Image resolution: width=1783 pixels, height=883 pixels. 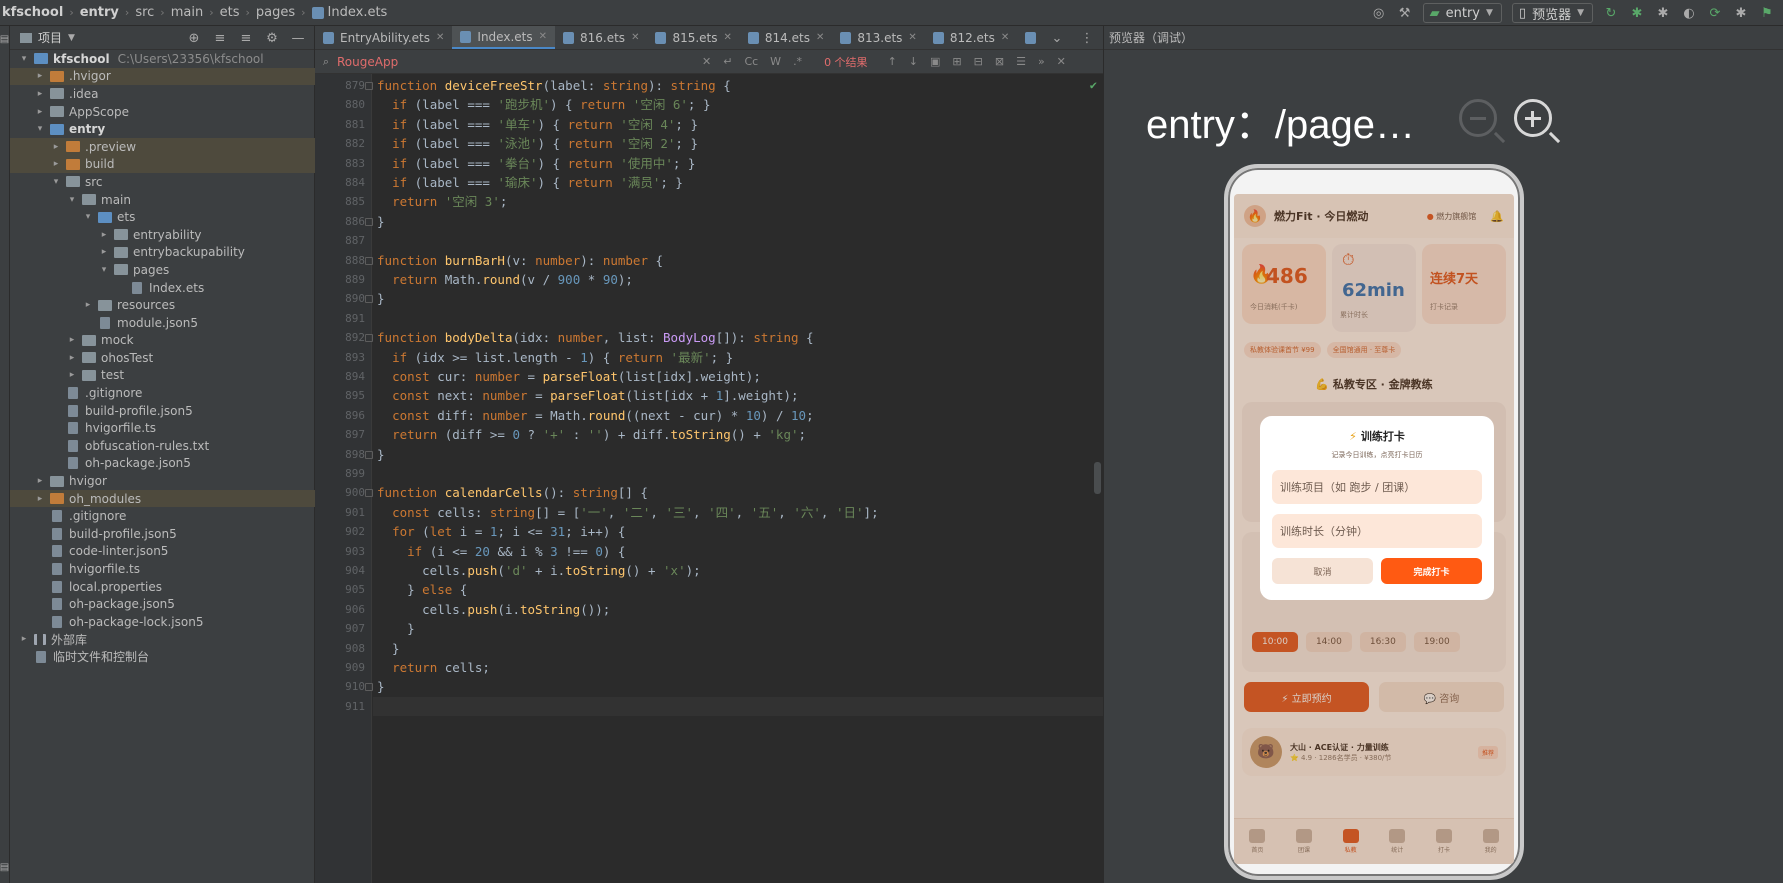 What do you see at coordinates (1533, 118) in the screenshot?
I see `zoom-in-icon` at bounding box center [1533, 118].